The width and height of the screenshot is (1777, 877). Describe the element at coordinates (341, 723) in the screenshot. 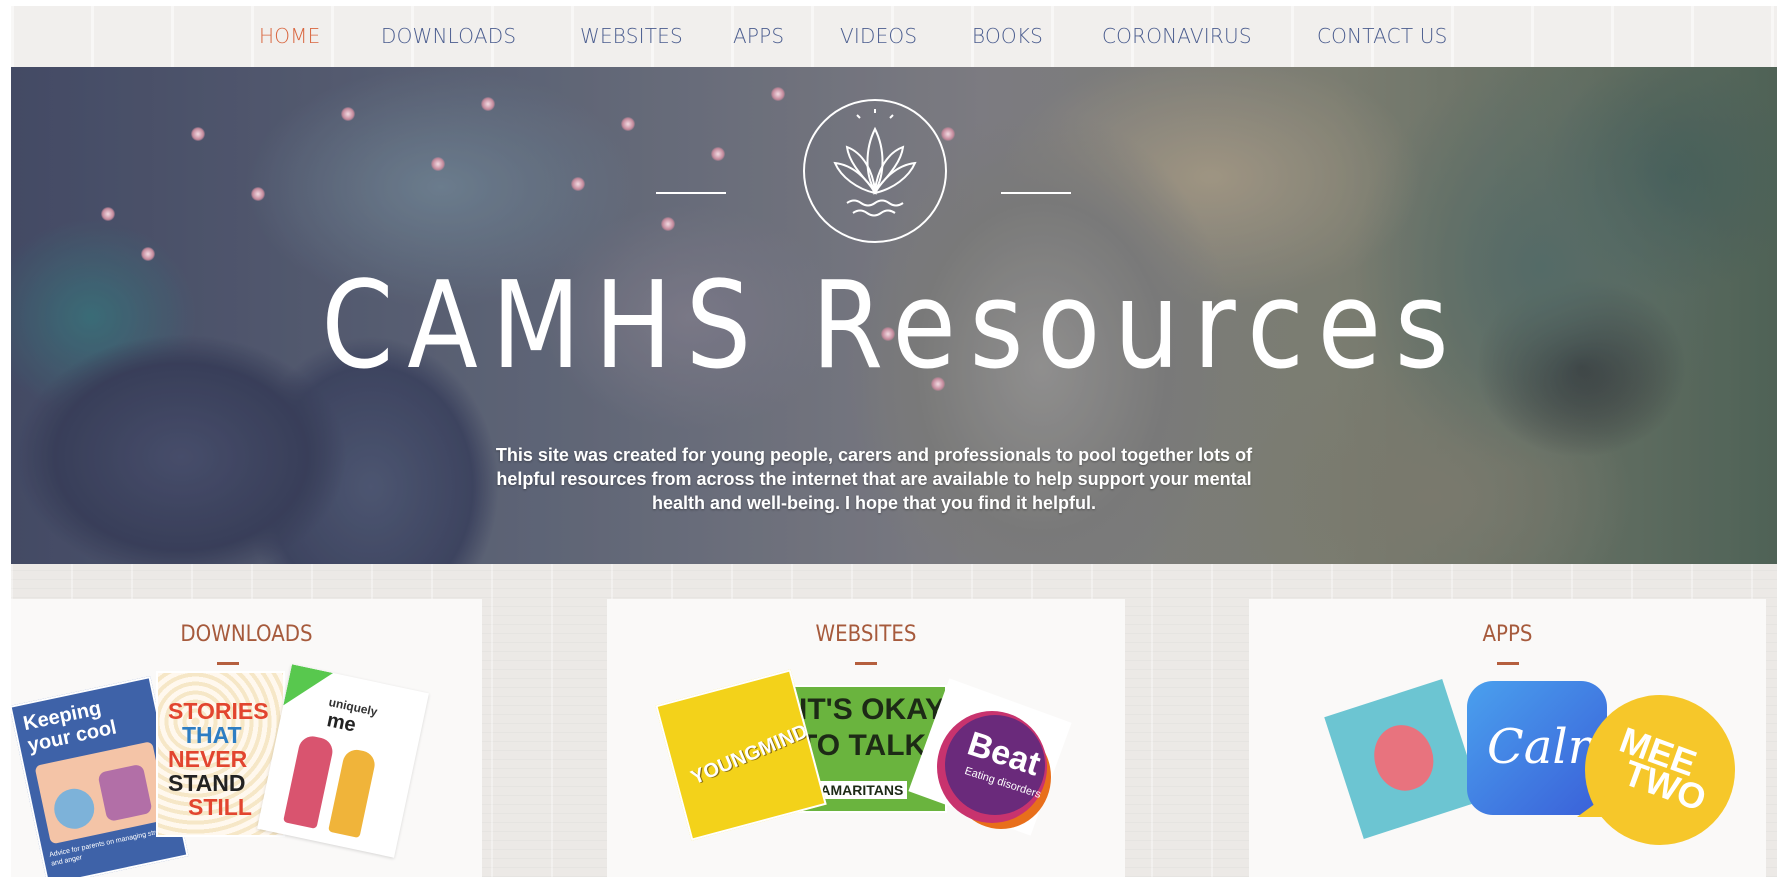

I see `booklet-title-line2: me` at that location.